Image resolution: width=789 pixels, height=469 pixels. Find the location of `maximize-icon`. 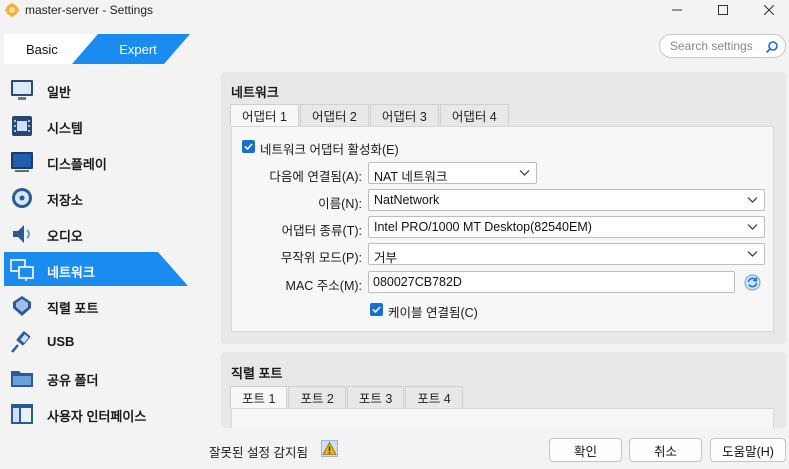

maximize-icon is located at coordinates (723, 10).